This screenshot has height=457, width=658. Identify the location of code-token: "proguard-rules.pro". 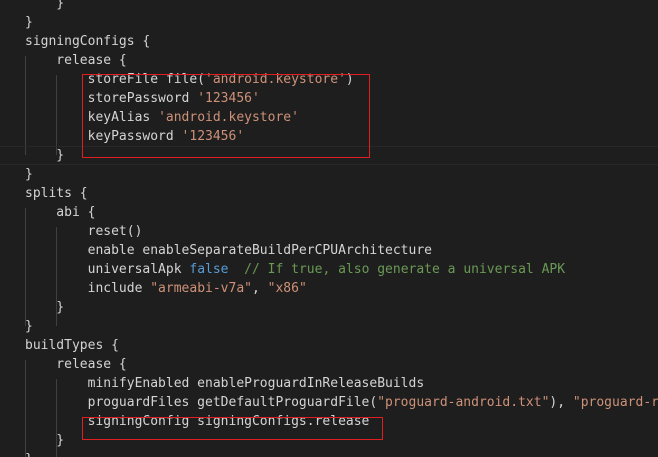
(615, 402).